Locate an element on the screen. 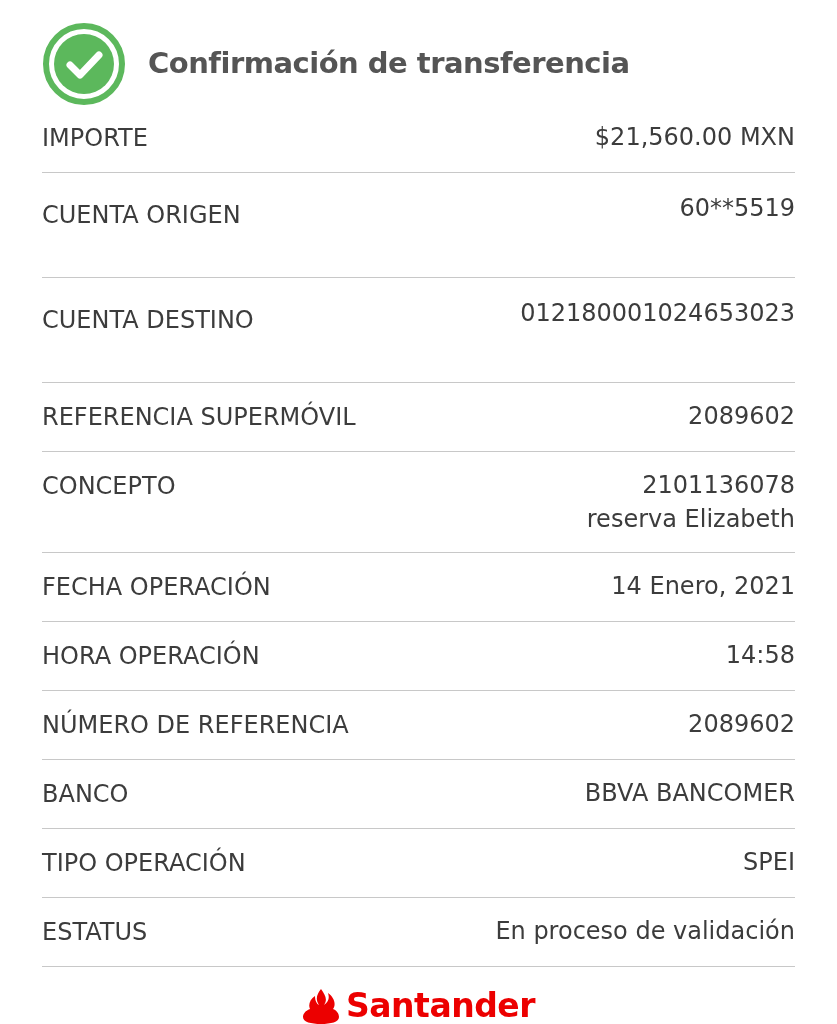 This screenshot has width=837, height=1024. field-value: 14:58 is located at coordinates (760, 655).